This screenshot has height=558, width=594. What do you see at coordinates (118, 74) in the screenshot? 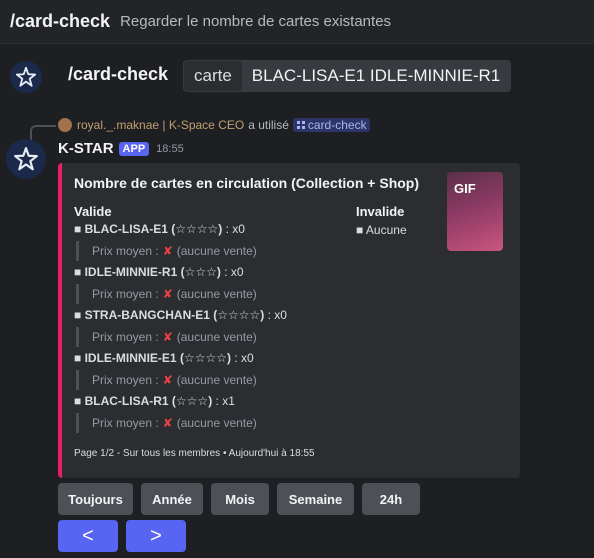
I see `command-input-name: /card-check` at bounding box center [118, 74].